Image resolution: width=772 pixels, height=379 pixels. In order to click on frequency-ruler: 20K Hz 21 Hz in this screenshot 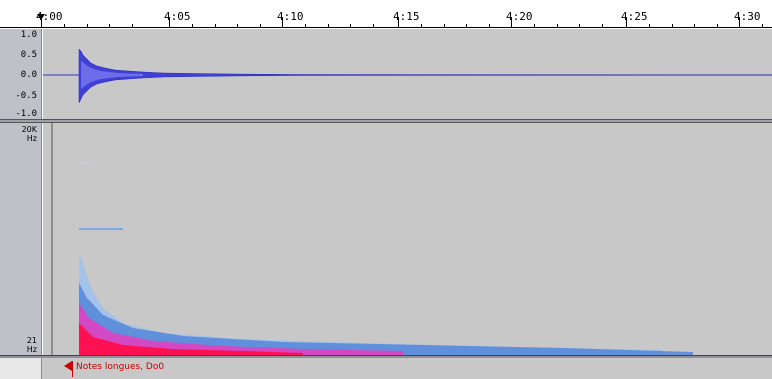, I will do `click(21, 239)`.